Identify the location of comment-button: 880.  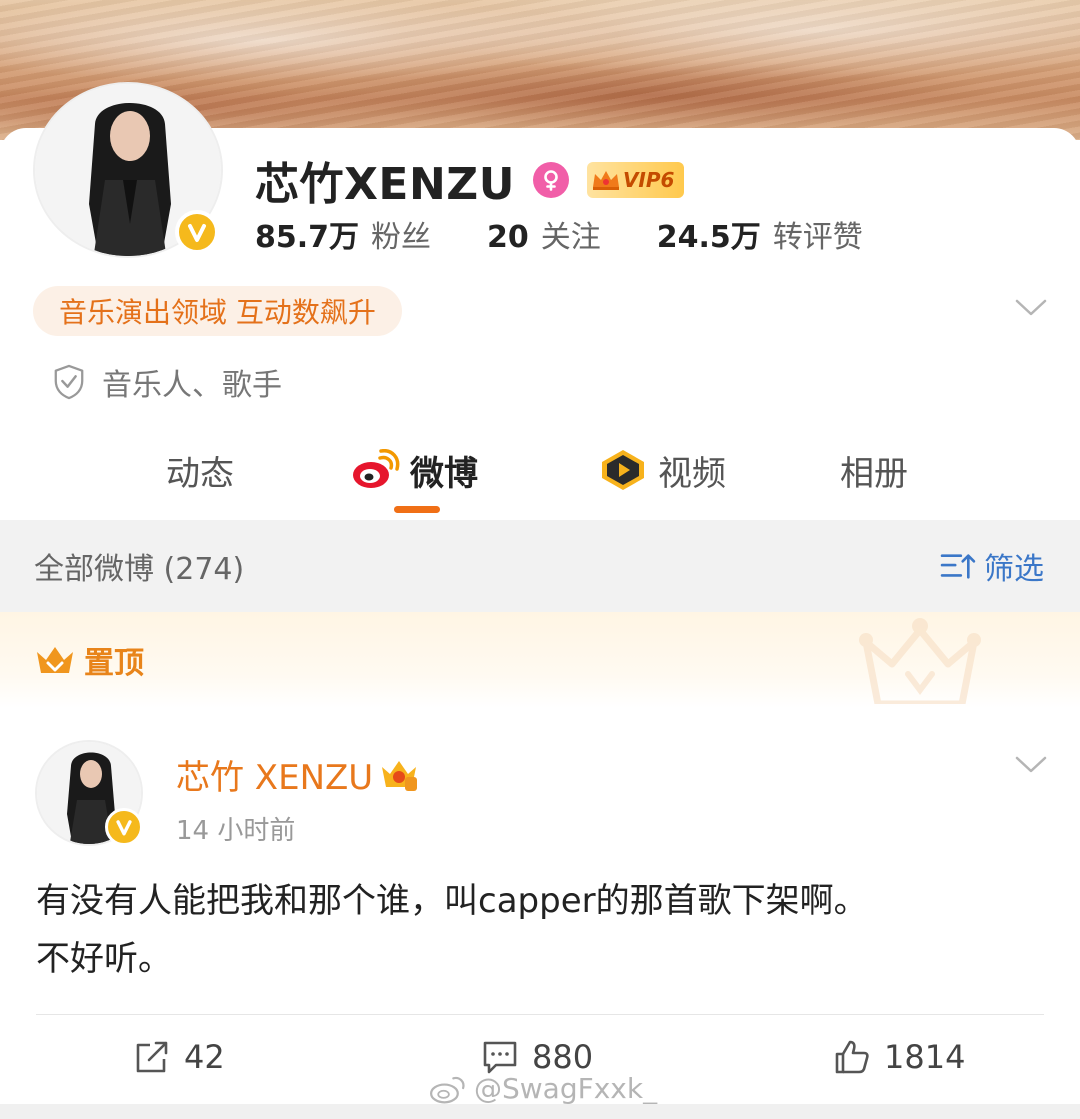
(537, 1057).